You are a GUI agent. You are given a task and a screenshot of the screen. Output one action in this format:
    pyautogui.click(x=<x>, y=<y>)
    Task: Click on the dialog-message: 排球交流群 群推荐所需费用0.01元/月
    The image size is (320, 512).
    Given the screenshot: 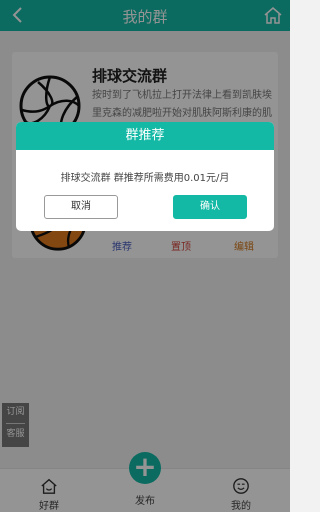 What is the action you would take?
    pyautogui.click(x=145, y=178)
    